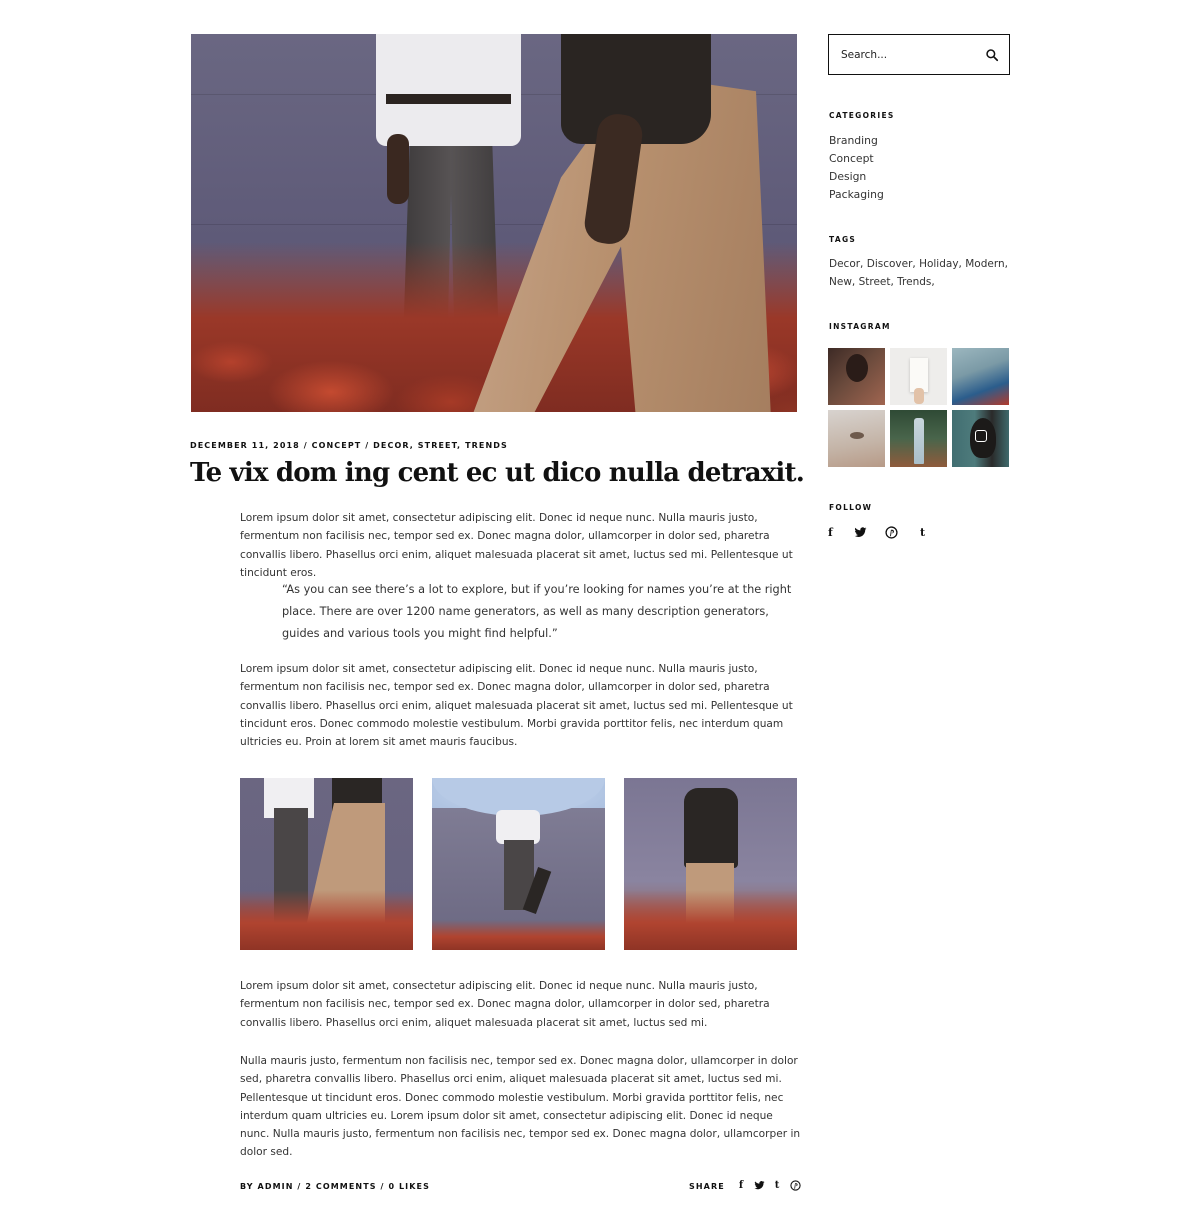  What do you see at coordinates (843, 239) in the screenshot?
I see `widget-title-tags: TAGS` at bounding box center [843, 239].